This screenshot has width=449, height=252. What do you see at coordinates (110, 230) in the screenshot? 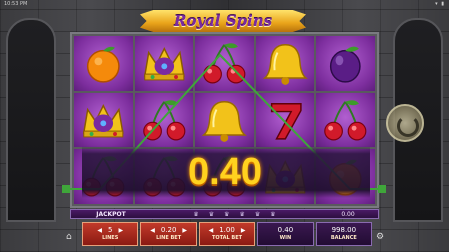
I see `lines-value: 5` at bounding box center [110, 230].